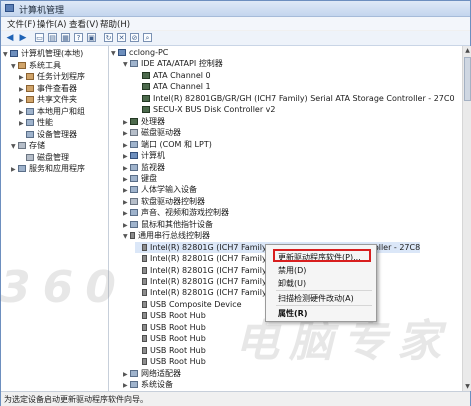  Describe the element at coordinates (48, 134) in the screenshot. I see `nav-tree-item: 设备管理器` at that location.